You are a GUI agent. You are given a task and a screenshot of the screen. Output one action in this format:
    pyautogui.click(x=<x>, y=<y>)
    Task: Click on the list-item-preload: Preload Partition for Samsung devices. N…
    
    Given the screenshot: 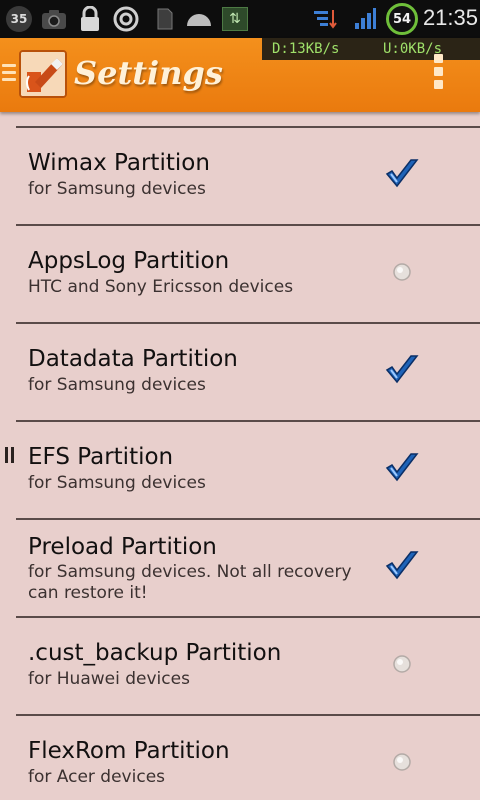 What is the action you would take?
    pyautogui.click(x=248, y=567)
    